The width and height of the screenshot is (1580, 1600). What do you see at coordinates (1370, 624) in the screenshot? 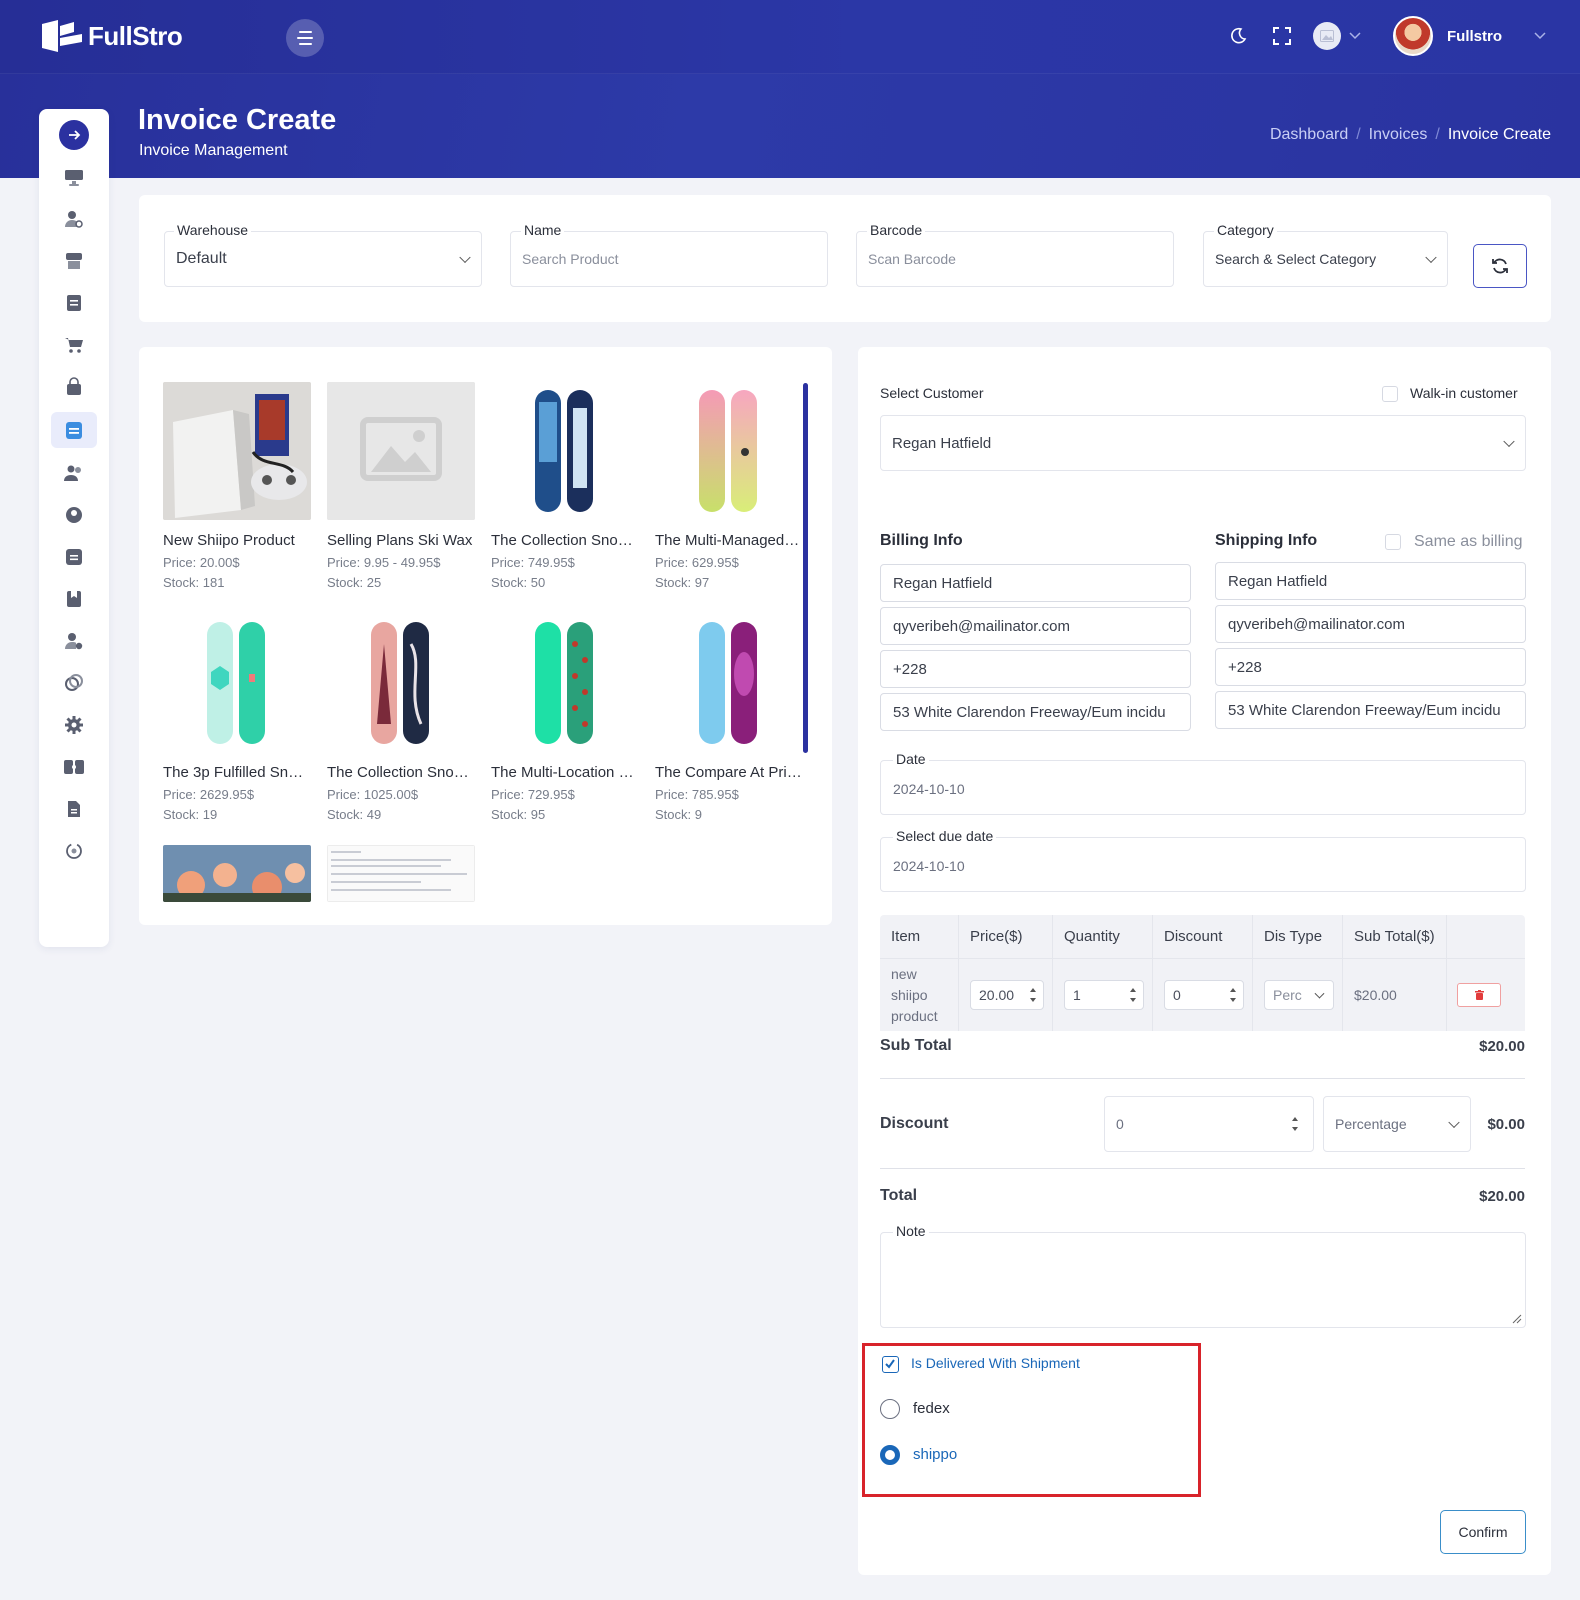
I see `shipping-email-input: qyveribeh@mailinator.com` at bounding box center [1370, 624].